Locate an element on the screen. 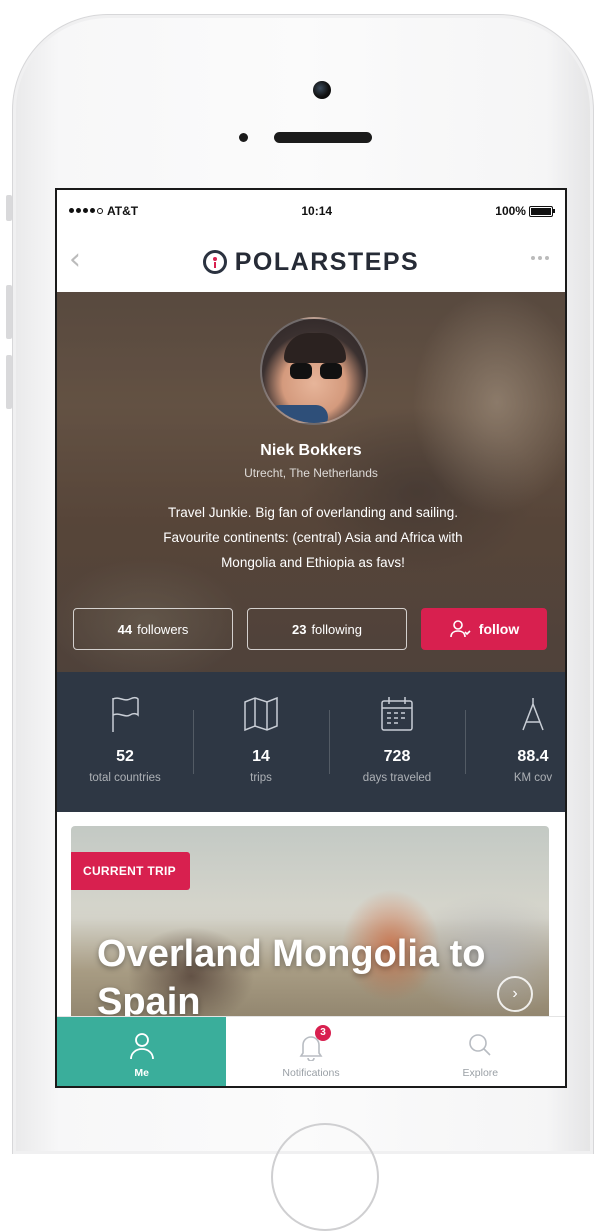  polarsteps-logo-icon is located at coordinates (214, 262).